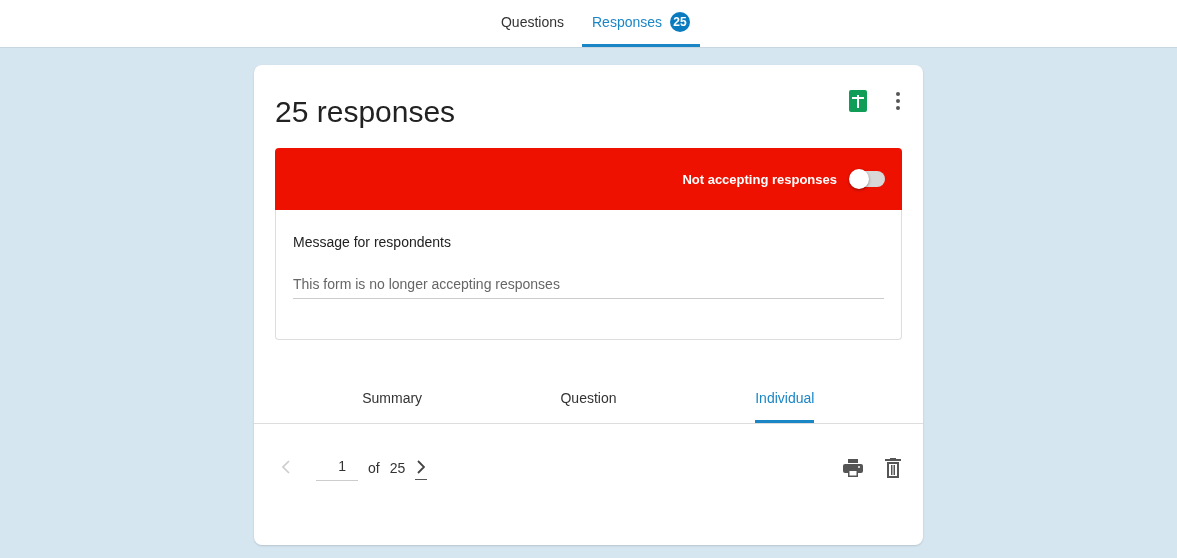 This screenshot has width=1177, height=558. Describe the element at coordinates (759, 179) in the screenshot. I see `banner-label: Not accepting responses` at that location.